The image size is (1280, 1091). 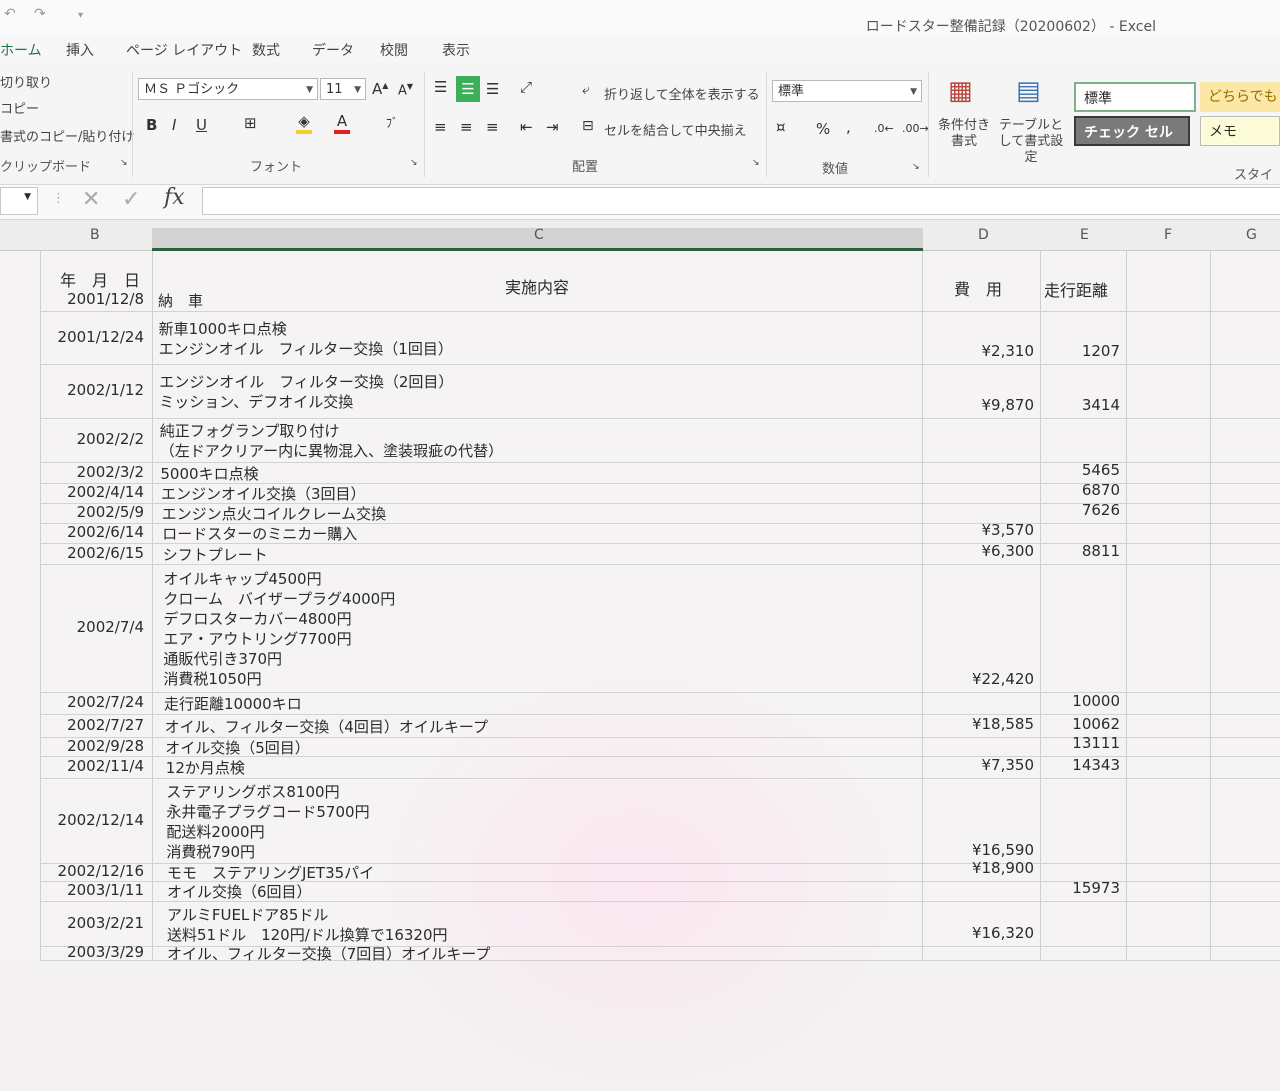 What do you see at coordinates (215, 554) in the screenshot?
I see `content-cell: シフトプレート` at bounding box center [215, 554].